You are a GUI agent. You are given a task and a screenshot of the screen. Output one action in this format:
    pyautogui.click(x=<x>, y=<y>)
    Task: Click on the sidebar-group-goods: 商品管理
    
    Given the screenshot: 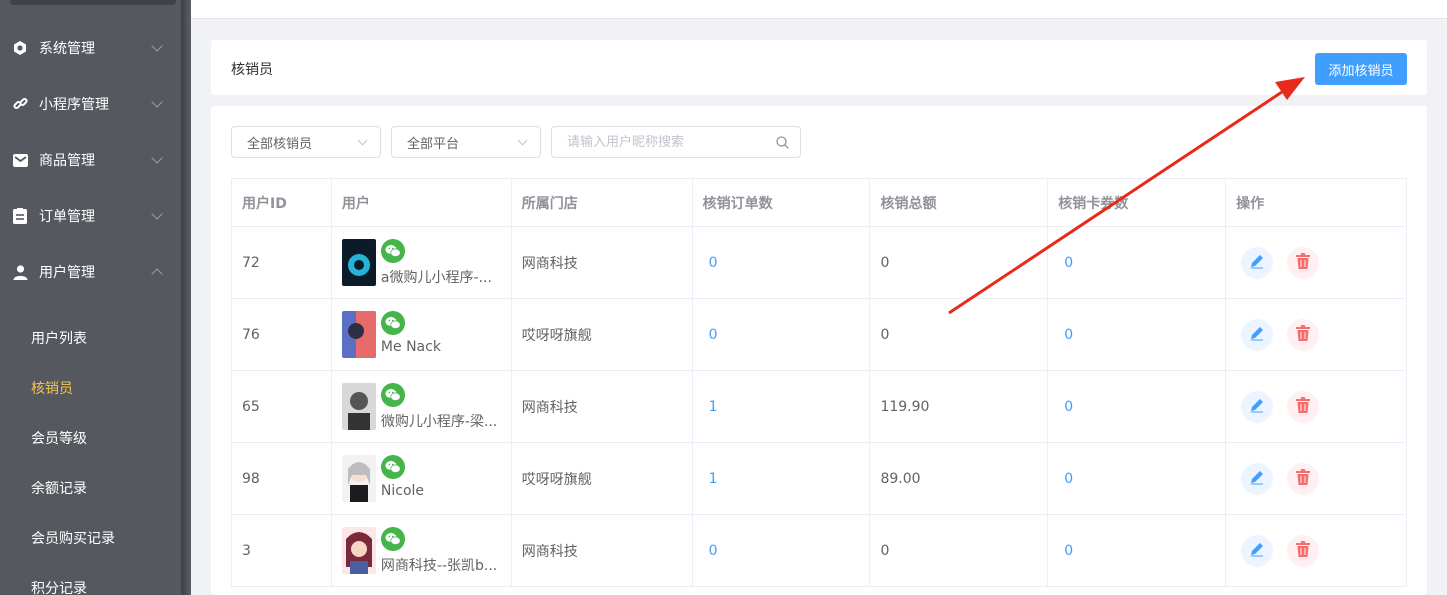 What is the action you would take?
    pyautogui.click(x=90, y=160)
    